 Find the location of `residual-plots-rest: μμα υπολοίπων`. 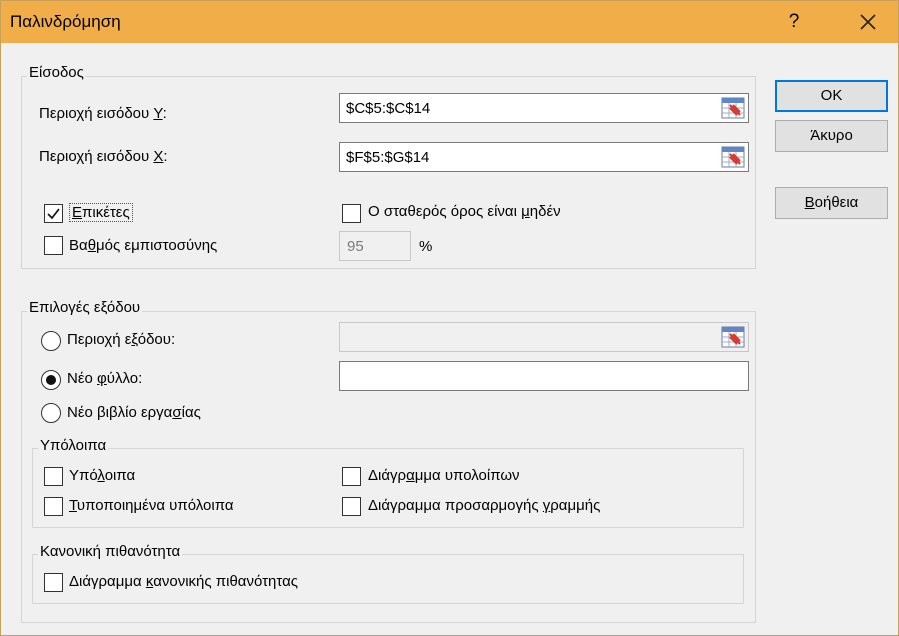

residual-plots-rest: μμα υπολοίπων is located at coordinates (467, 475).